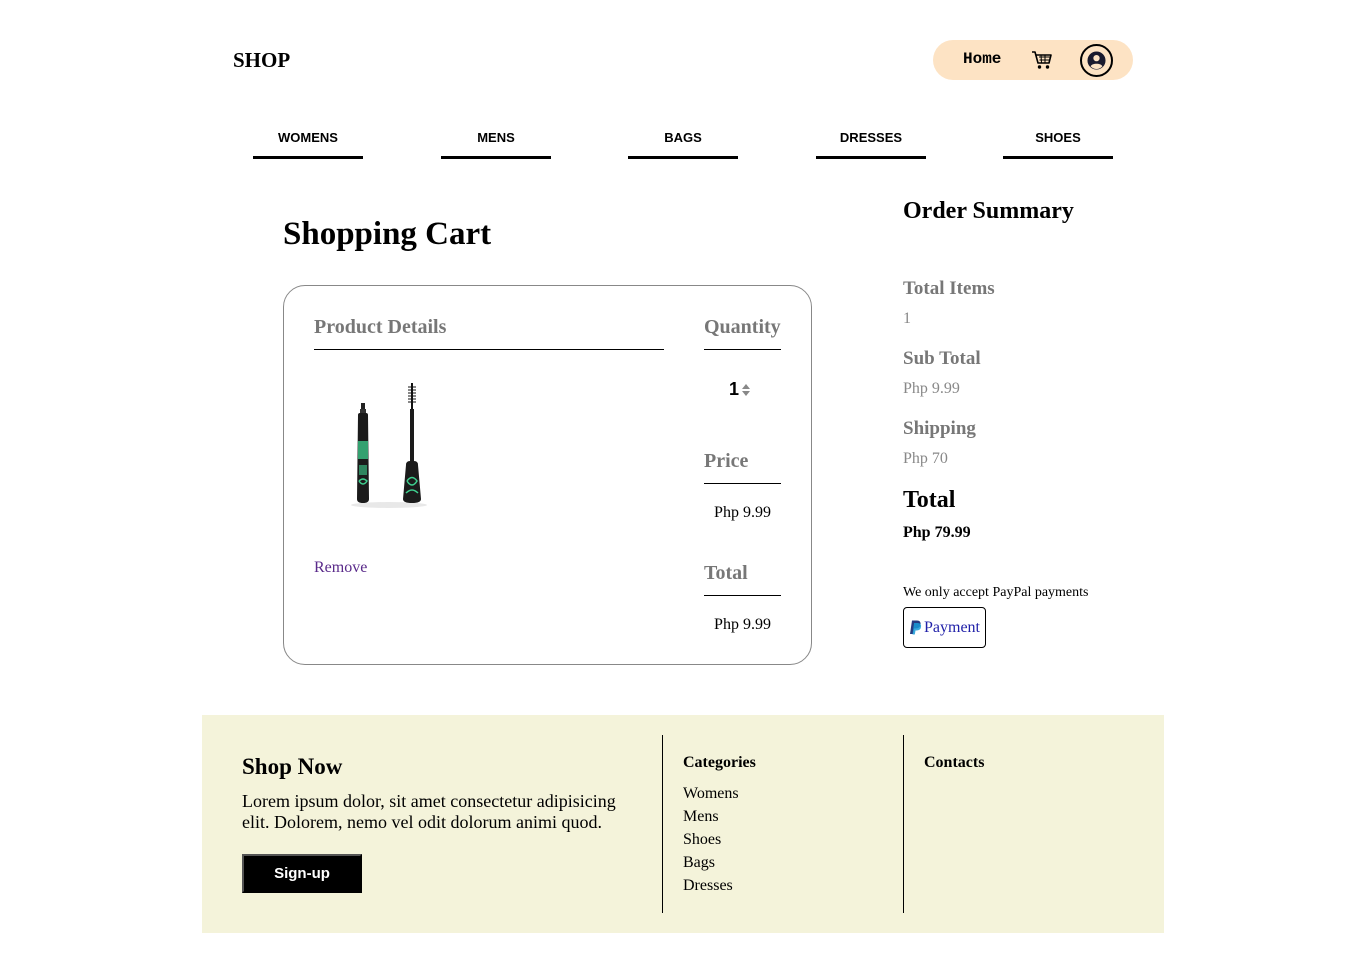 The image size is (1366, 953). What do you see at coordinates (1058, 144) in the screenshot?
I see `nav-shoes: SHOES` at bounding box center [1058, 144].